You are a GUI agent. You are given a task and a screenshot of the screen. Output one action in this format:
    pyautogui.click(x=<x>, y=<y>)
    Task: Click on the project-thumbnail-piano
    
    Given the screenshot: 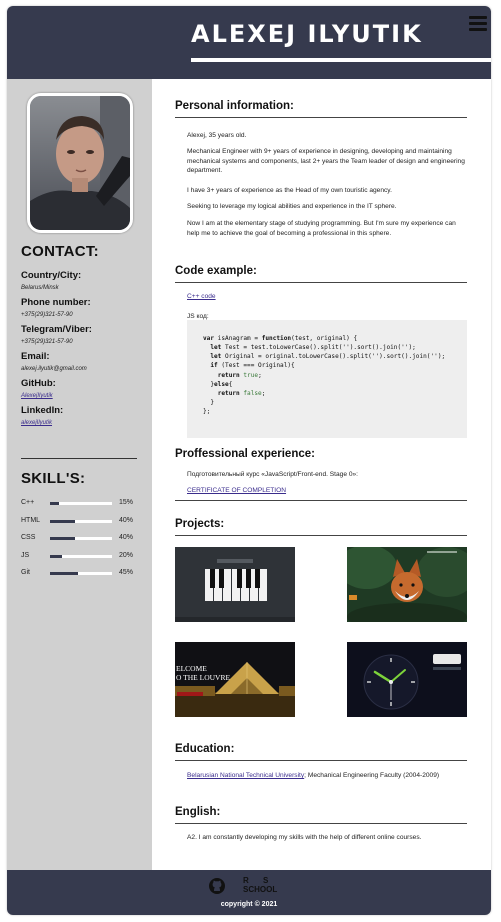 What is the action you would take?
    pyautogui.click(x=235, y=584)
    